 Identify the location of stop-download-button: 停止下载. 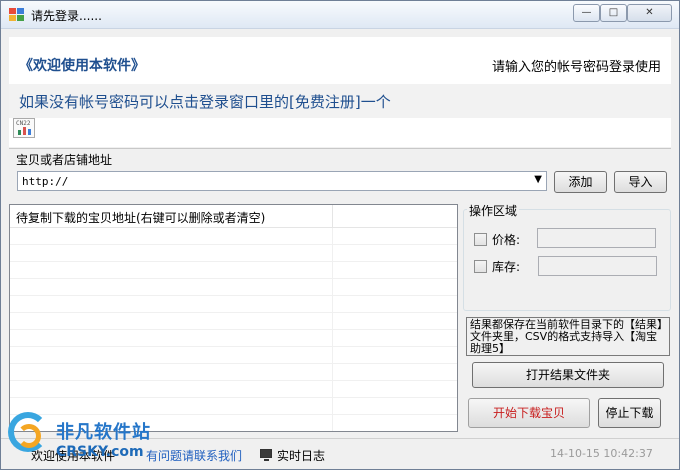
(629, 413).